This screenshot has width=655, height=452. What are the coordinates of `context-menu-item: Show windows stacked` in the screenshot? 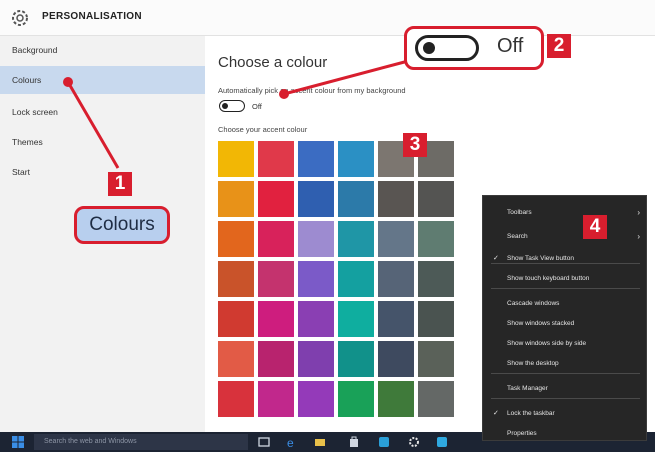 It's located at (565, 324).